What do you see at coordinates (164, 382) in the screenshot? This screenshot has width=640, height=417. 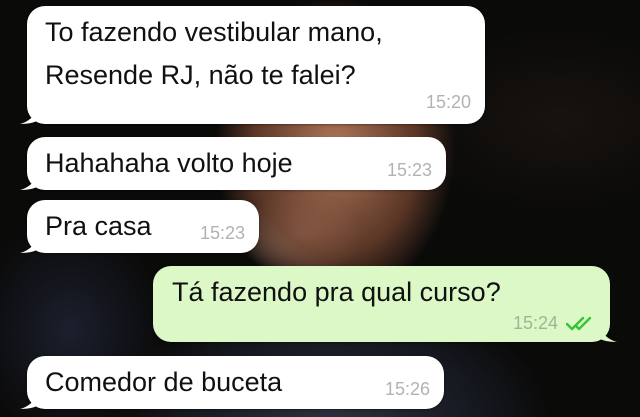 I see `message-text: Comedor de buceta` at bounding box center [164, 382].